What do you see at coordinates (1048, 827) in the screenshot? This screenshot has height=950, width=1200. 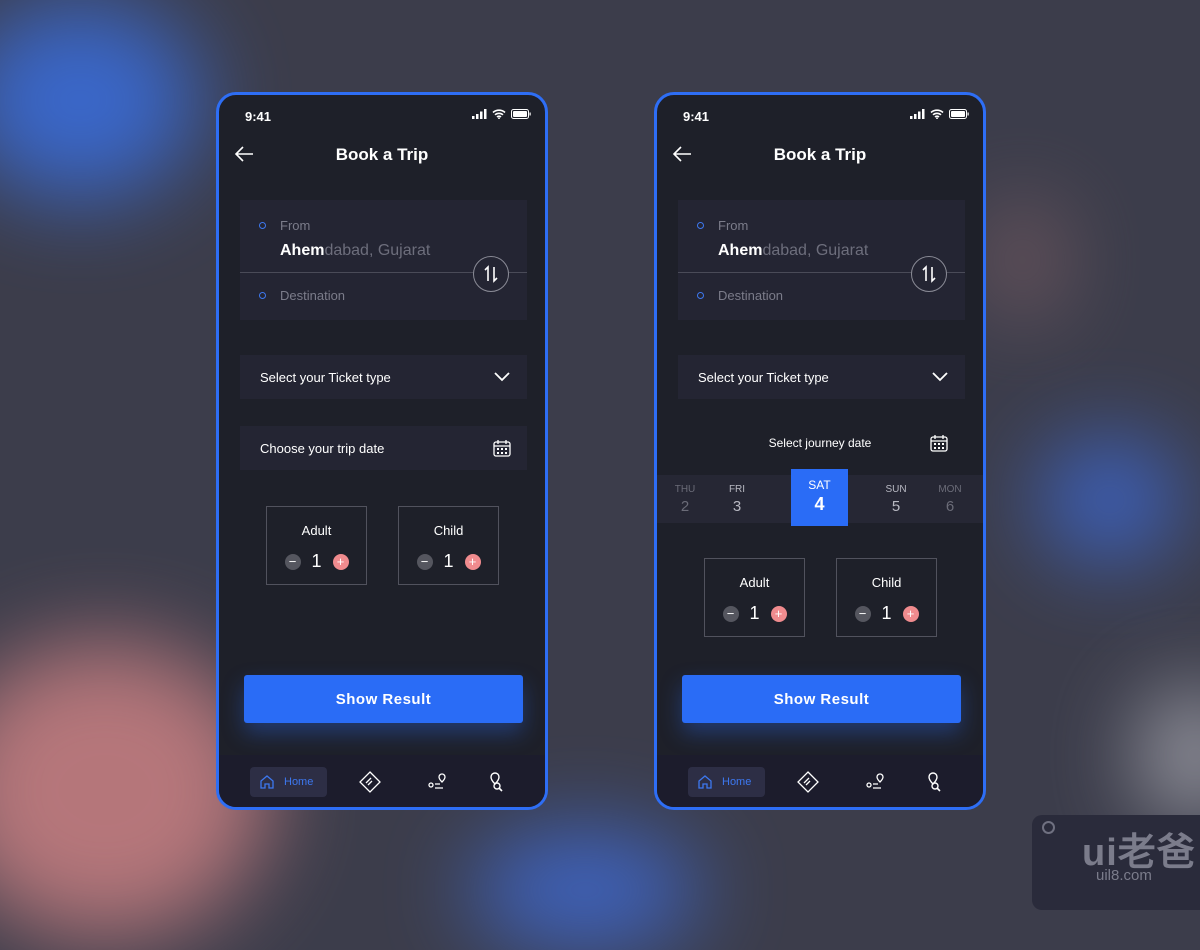 I see `watermark-hole-icon` at bounding box center [1048, 827].